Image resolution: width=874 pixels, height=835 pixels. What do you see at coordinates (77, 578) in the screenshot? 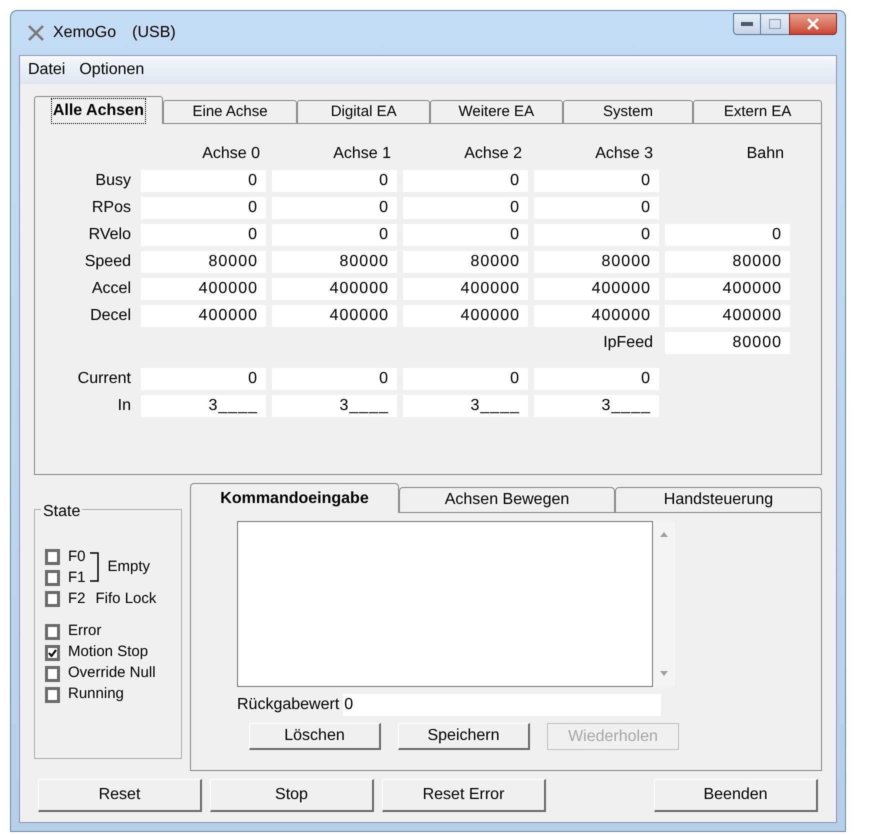
I see `checkbox-label: F1` at bounding box center [77, 578].